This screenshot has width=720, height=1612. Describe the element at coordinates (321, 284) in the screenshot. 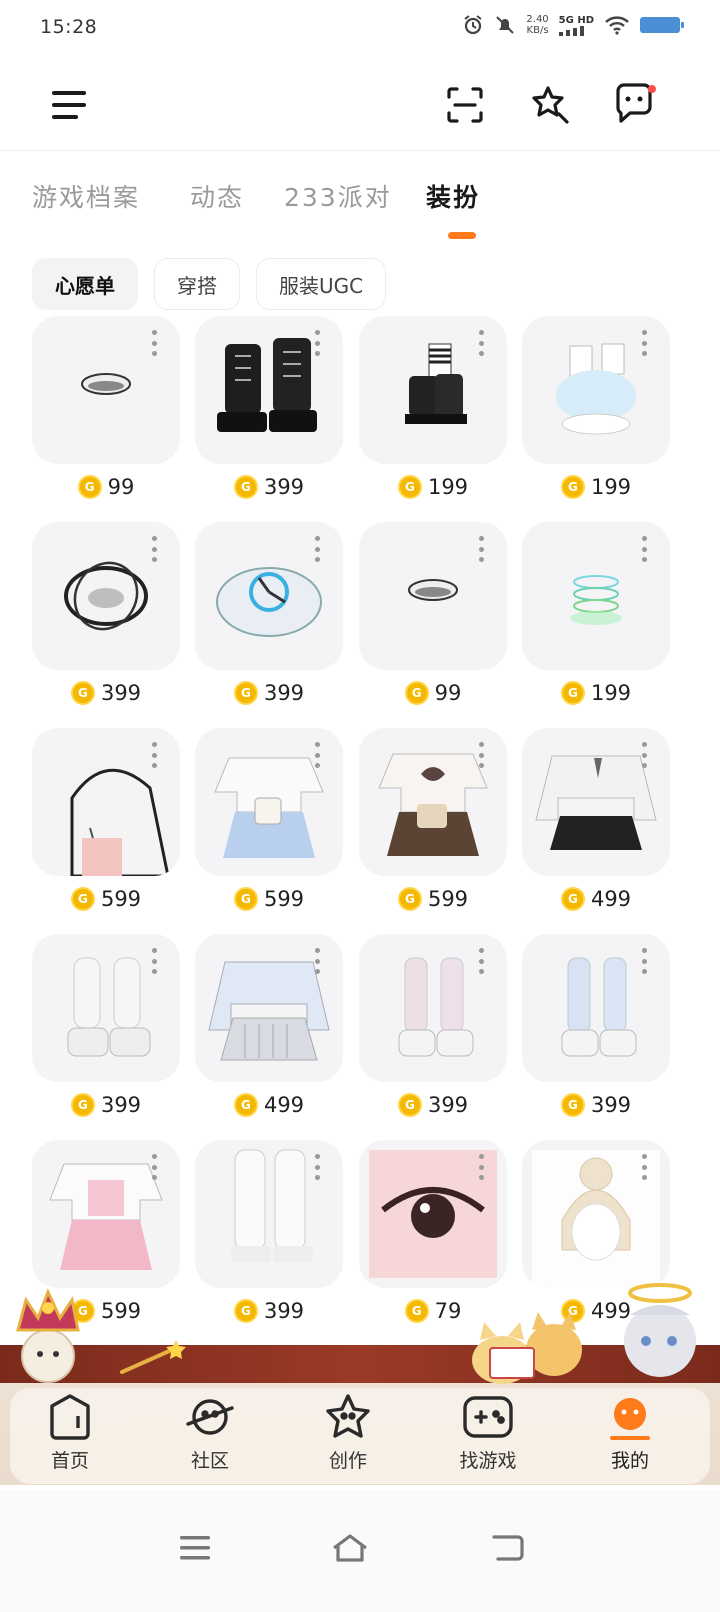

I see `chip-ugc: 服装UGC` at that location.